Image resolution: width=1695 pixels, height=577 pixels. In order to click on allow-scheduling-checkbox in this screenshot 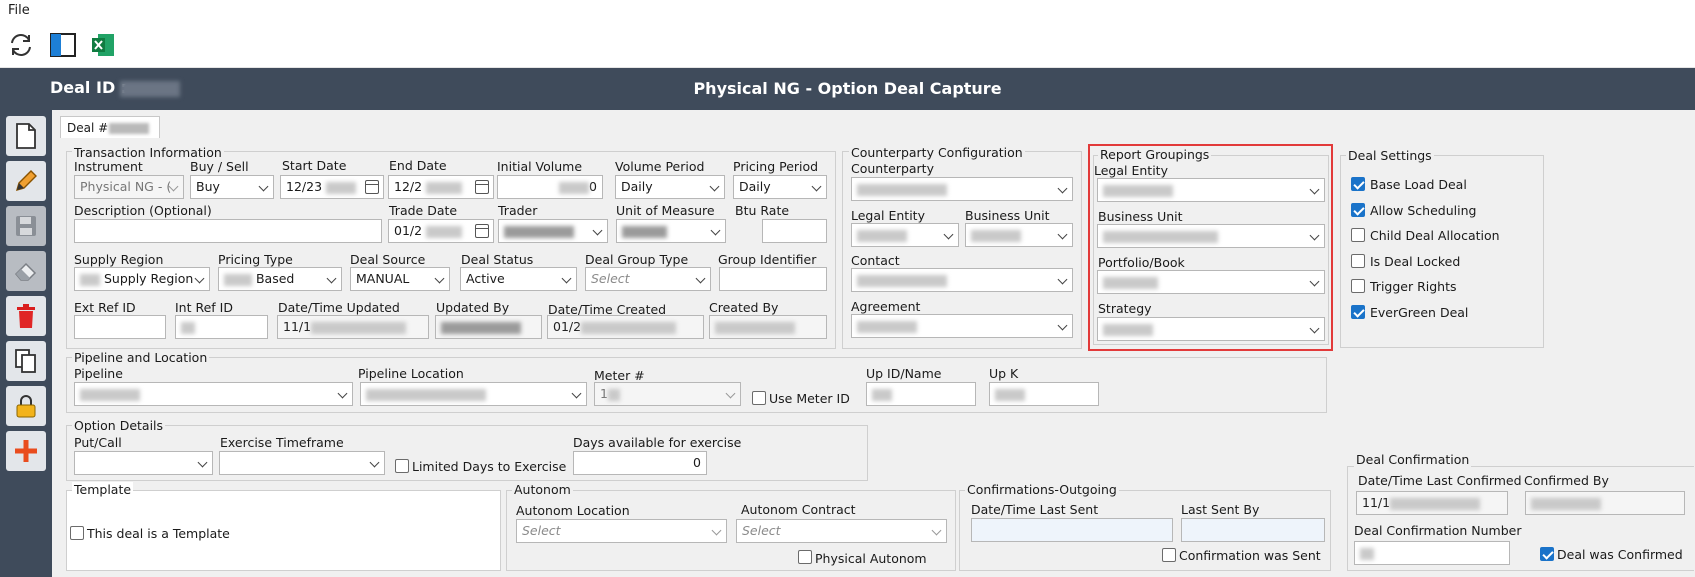, I will do `click(1358, 210)`.